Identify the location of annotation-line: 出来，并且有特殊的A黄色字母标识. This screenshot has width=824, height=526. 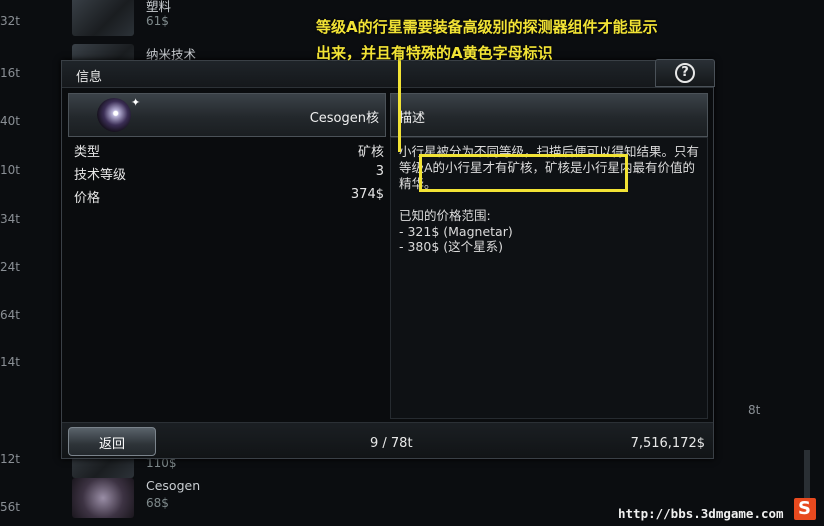
(434, 53).